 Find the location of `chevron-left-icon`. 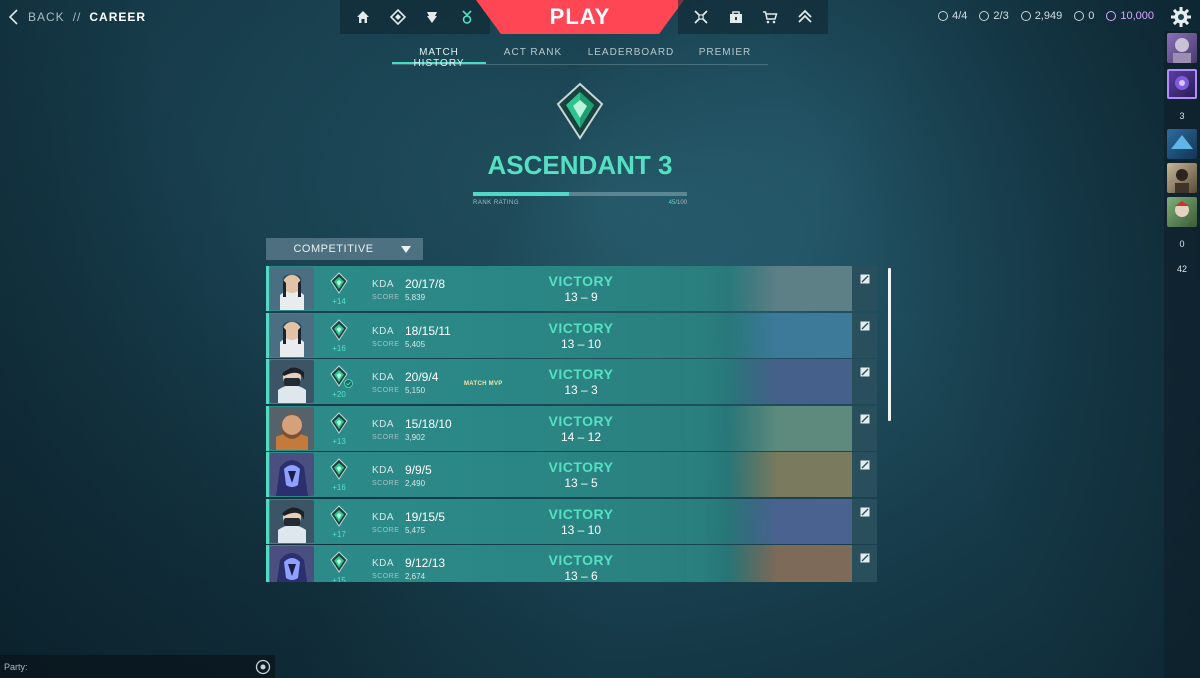

chevron-left-icon is located at coordinates (13, 17).